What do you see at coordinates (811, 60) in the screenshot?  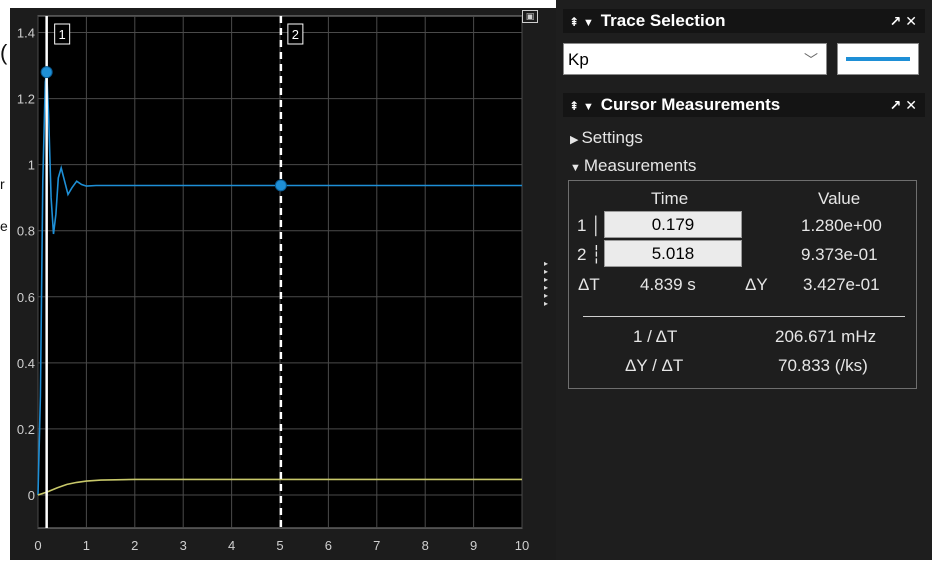 I see `chevron-down-icon: ﹀` at bounding box center [811, 60].